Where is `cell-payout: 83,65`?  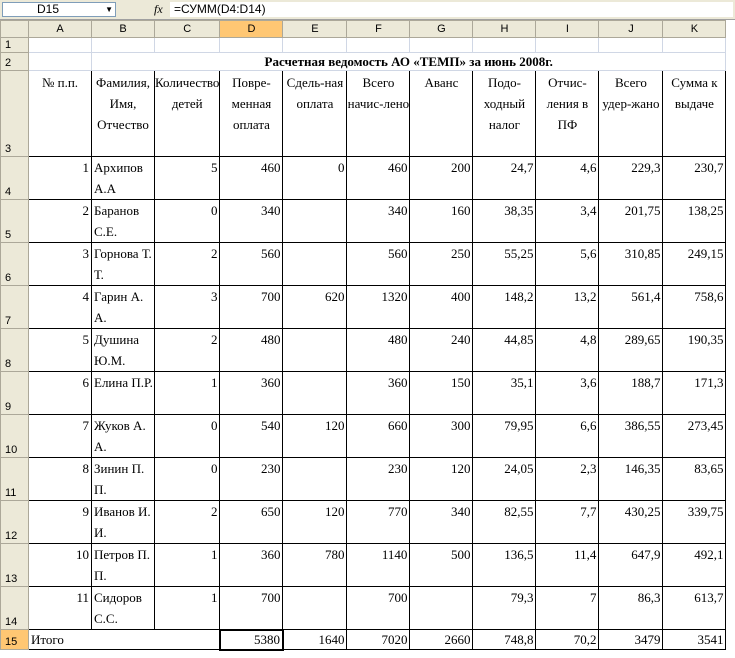
cell-payout: 83,65 is located at coordinates (694, 479).